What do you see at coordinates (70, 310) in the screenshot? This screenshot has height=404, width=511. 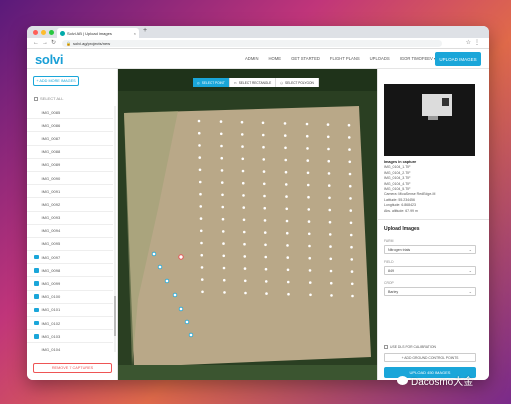 I see `image-list-item: IMG_0101` at bounding box center [70, 310].